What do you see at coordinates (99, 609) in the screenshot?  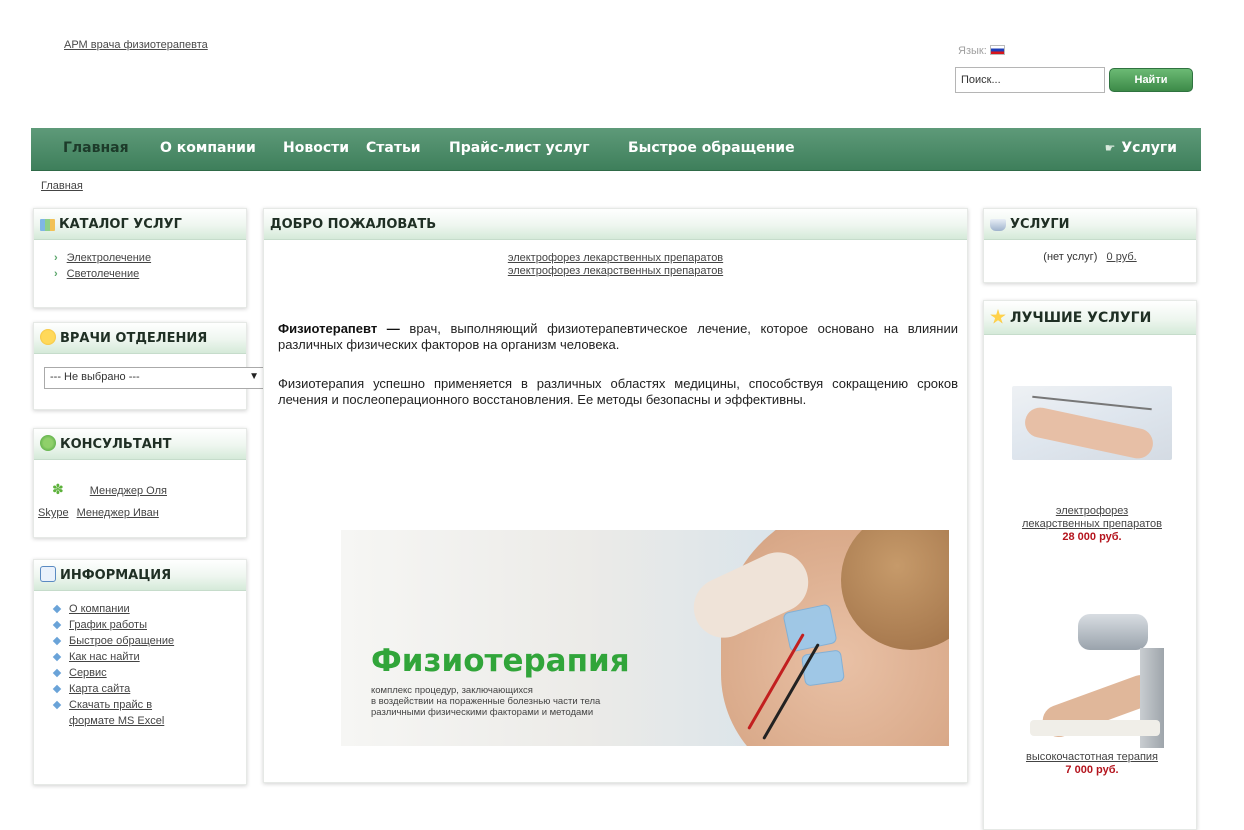 I see `info-link-about: О компании` at bounding box center [99, 609].